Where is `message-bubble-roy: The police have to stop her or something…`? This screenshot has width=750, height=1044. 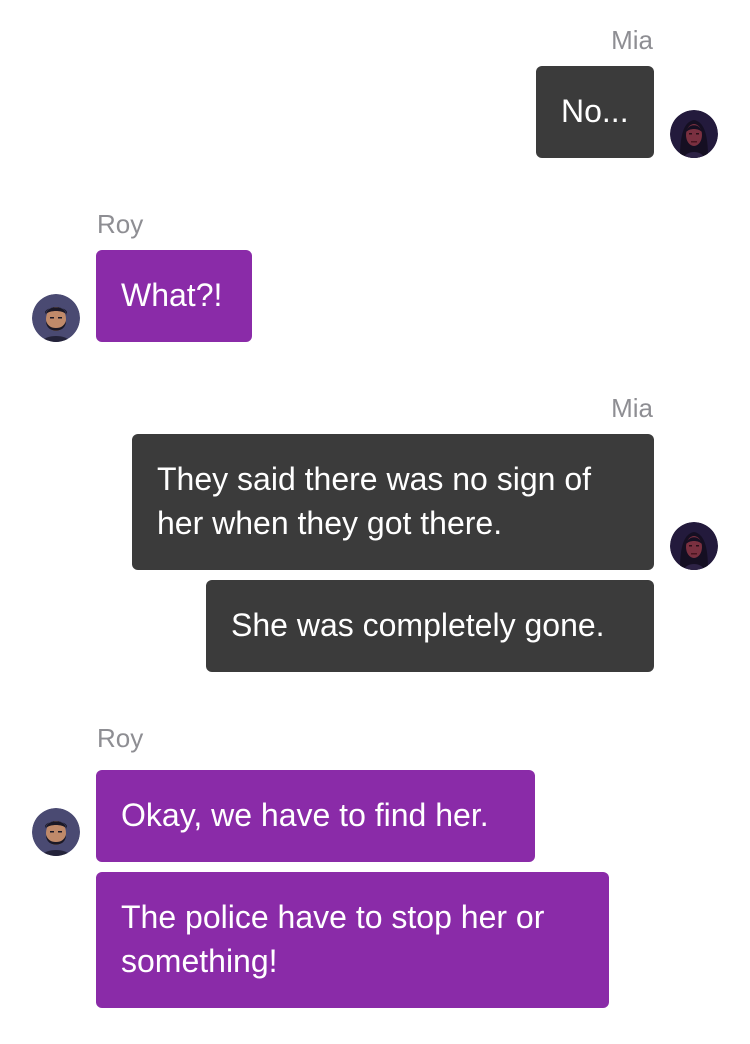
message-bubble-roy: The police have to stop her or something… is located at coordinates (352, 940).